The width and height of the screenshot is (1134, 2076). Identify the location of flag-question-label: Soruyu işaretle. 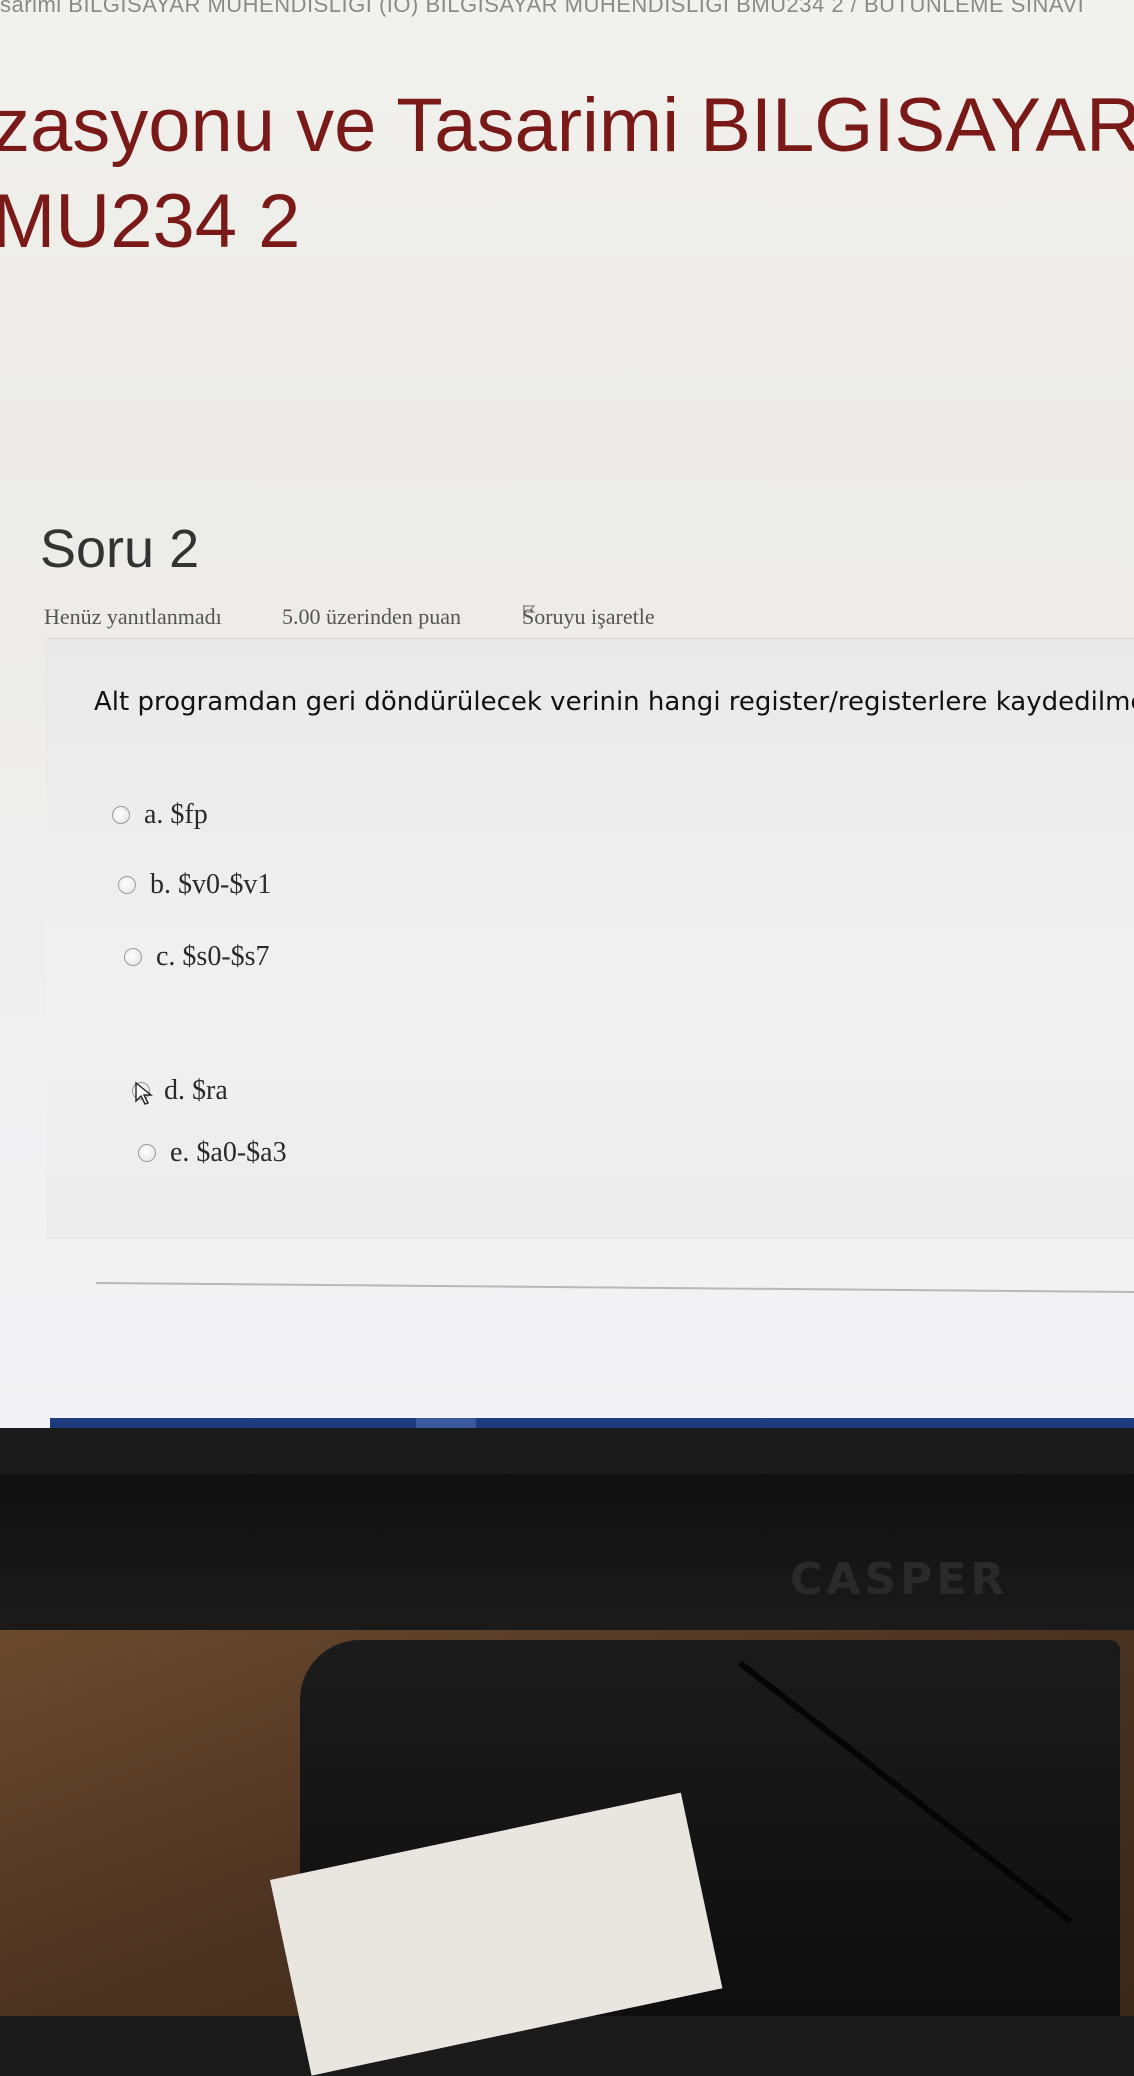
(588, 616).